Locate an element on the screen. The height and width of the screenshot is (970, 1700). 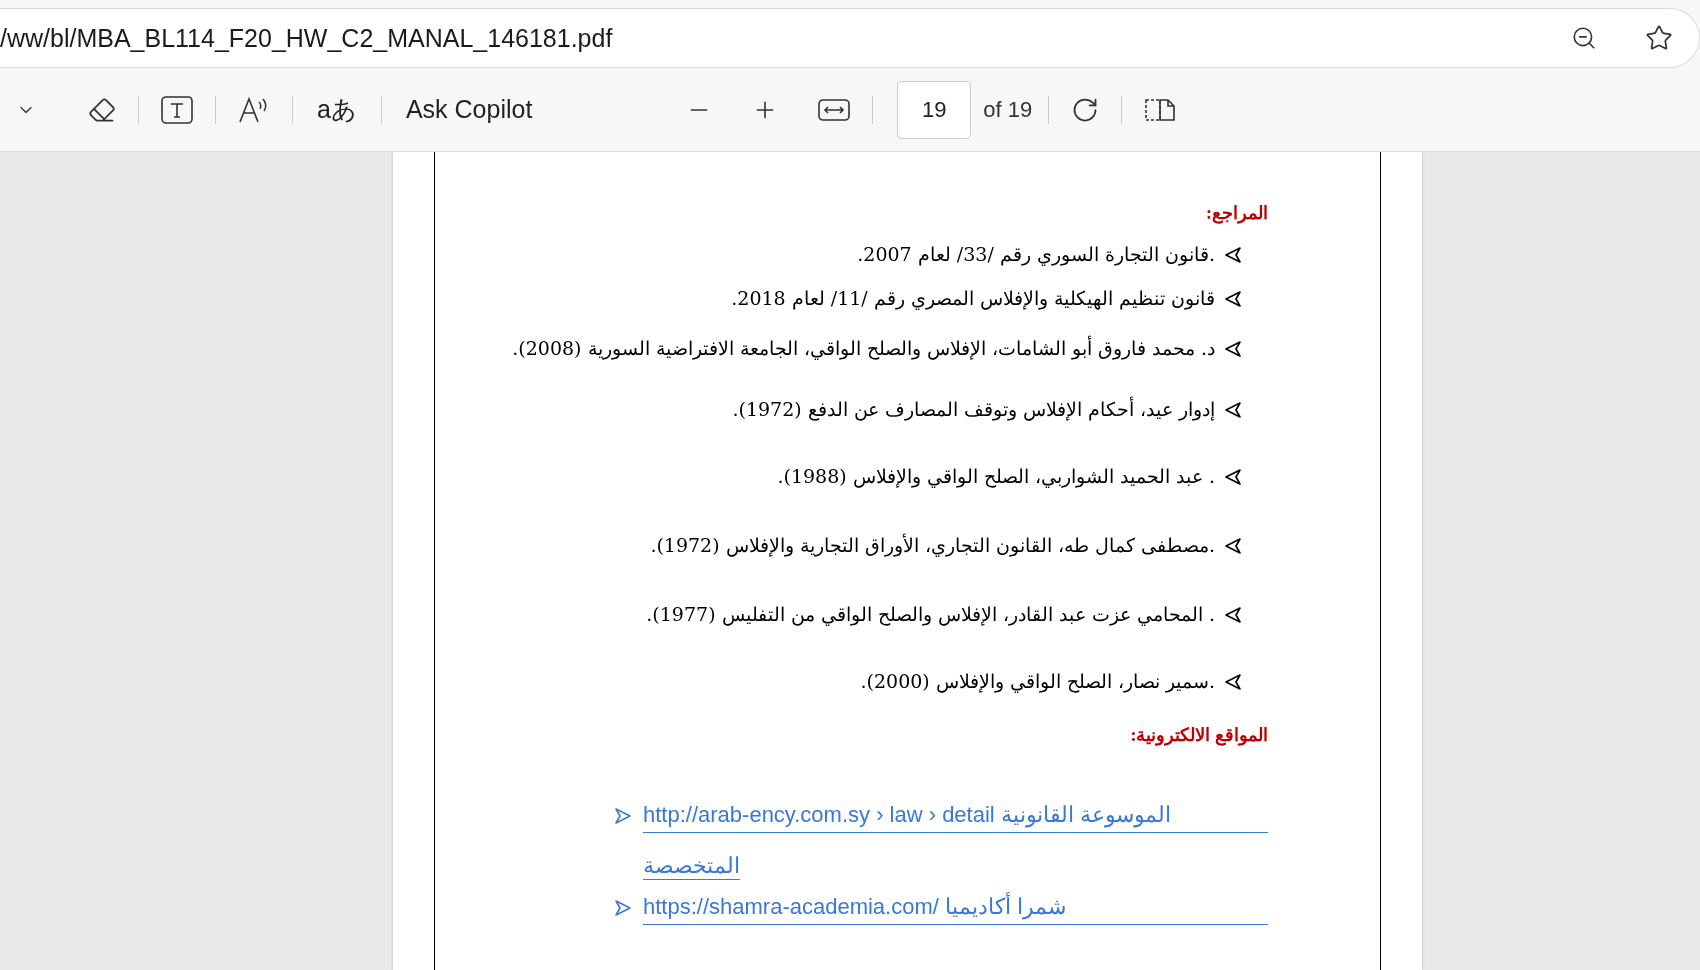
reference-text: إدوار عيد، أحكام الإفلاس وتوقف المصارف عن الدفع (1972). is located at coordinates (973, 409).